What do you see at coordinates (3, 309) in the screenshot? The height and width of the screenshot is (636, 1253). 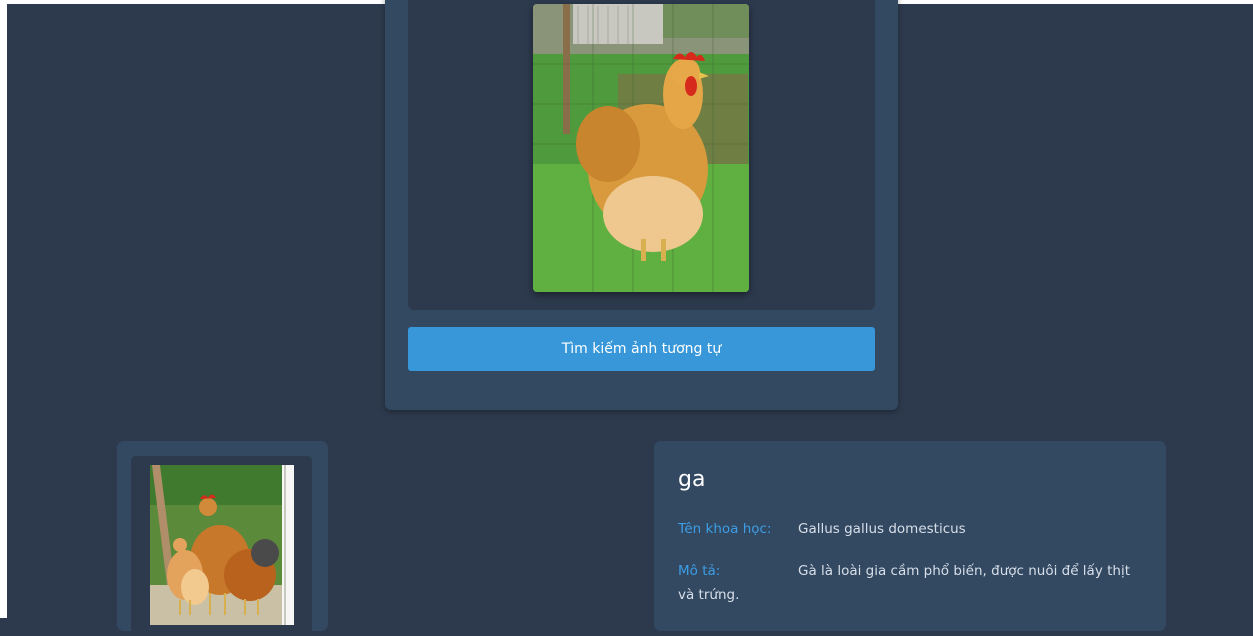 I see `page-left-edge` at bounding box center [3, 309].